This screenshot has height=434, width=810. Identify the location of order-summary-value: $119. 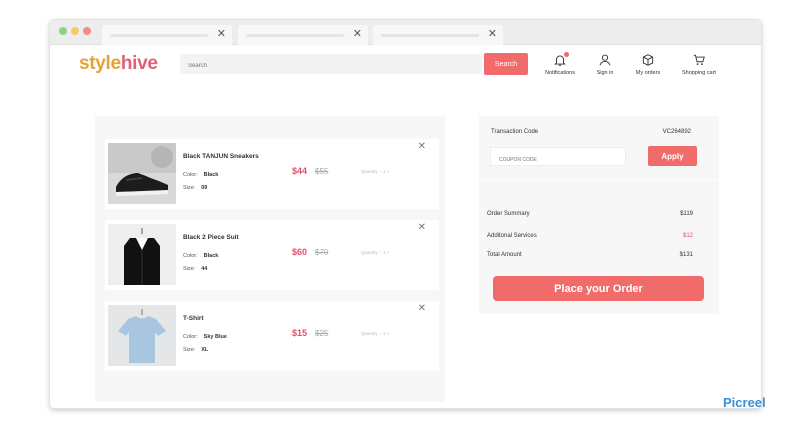
(686, 214).